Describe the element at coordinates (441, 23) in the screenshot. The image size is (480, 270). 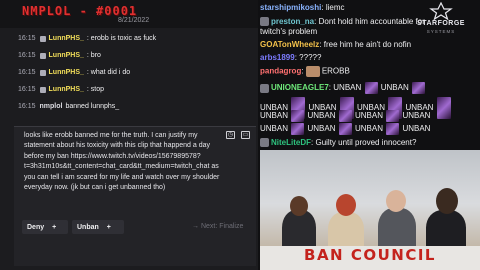
I see `brand-name: STARFORGE` at that location.